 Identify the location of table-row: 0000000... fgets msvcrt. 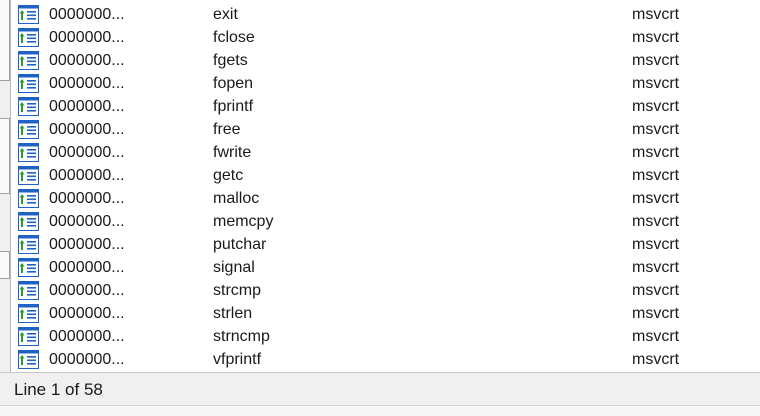
(385, 60).